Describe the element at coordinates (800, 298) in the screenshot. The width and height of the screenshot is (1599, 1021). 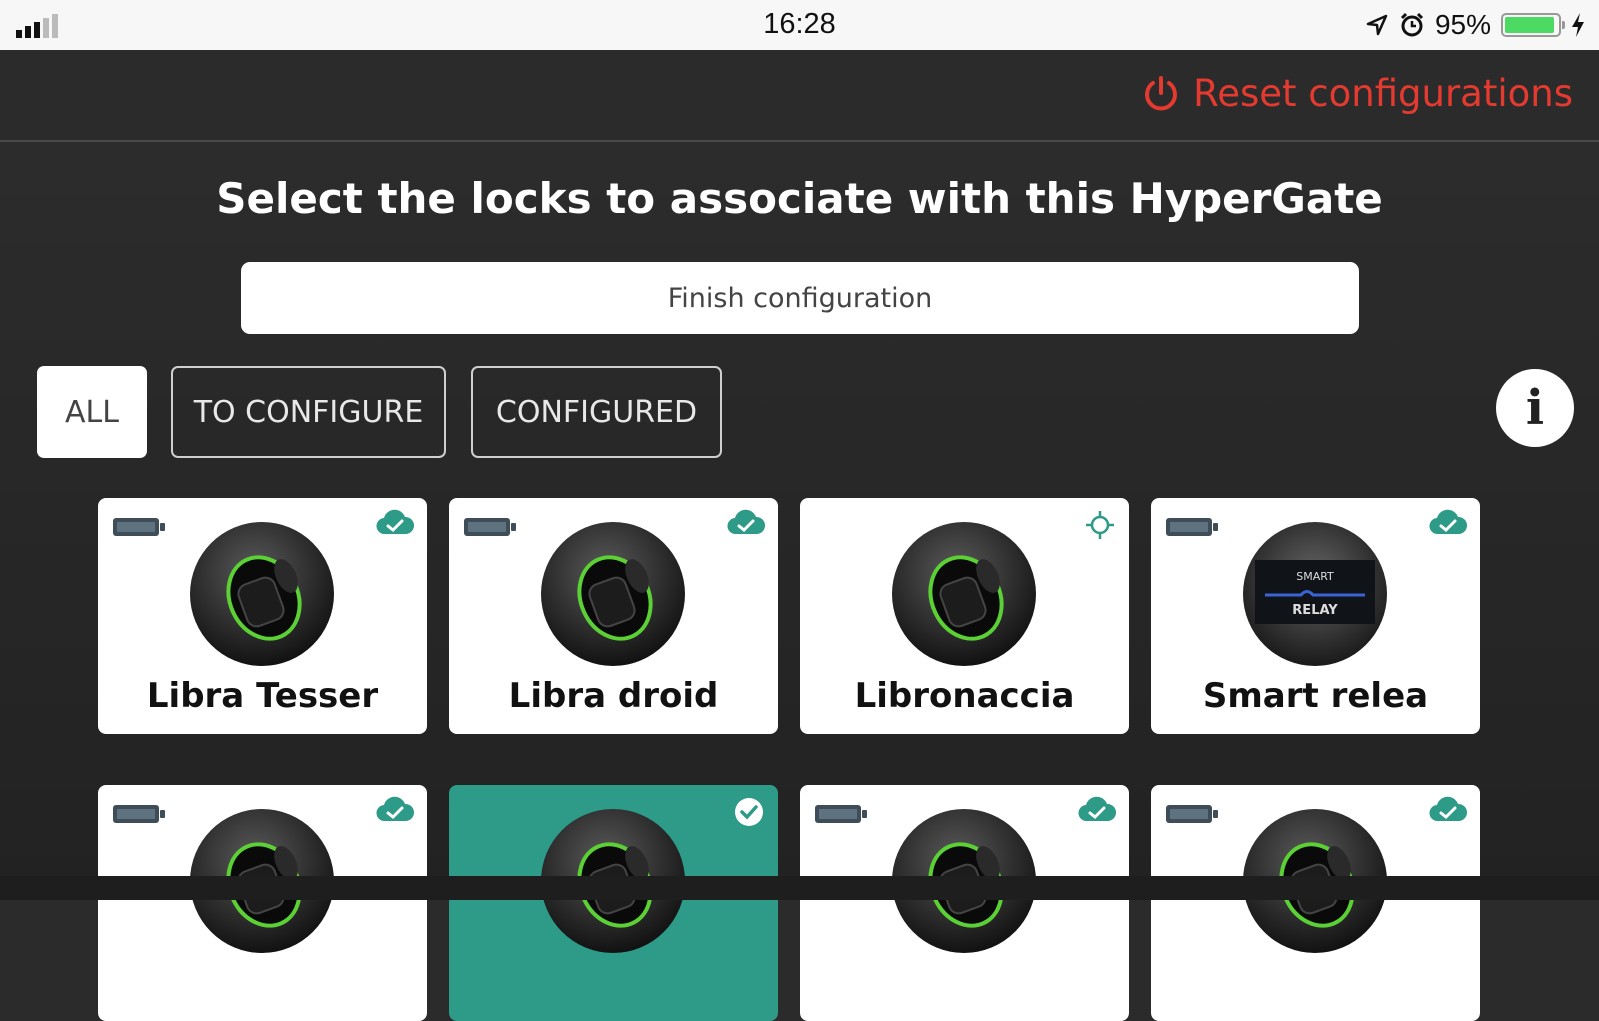
I see `finish-configuration-button: Finish configuration` at that location.